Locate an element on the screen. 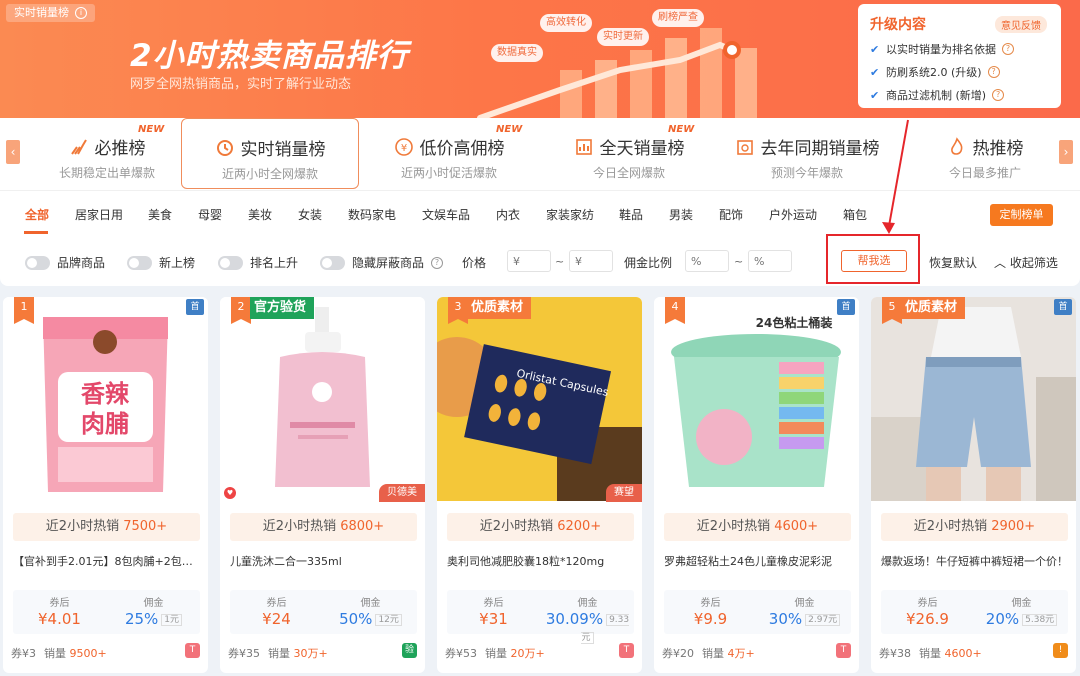 The height and width of the screenshot is (676, 1080). card-footer: 券¥38 销量 4600+ is located at coordinates (930, 653).